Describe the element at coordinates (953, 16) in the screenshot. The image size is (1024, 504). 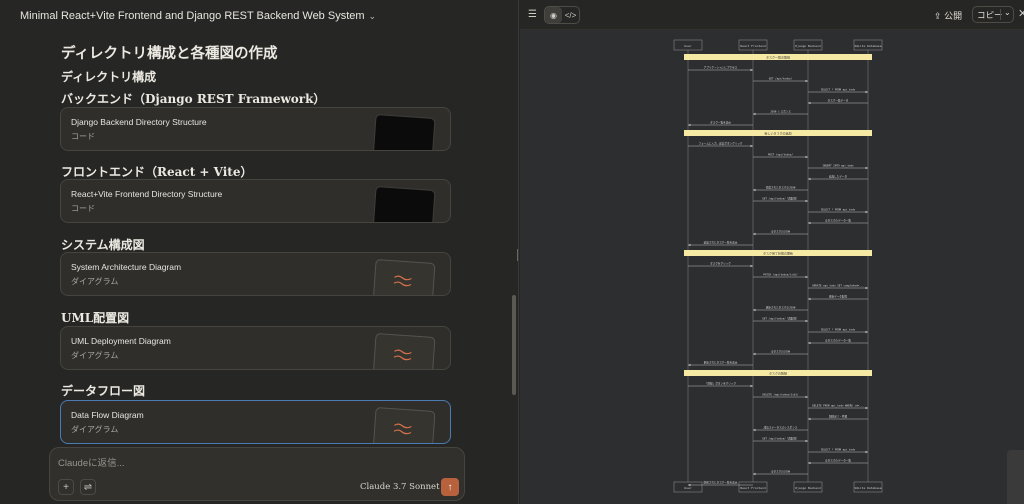
I see `publish-label: 公開` at that location.